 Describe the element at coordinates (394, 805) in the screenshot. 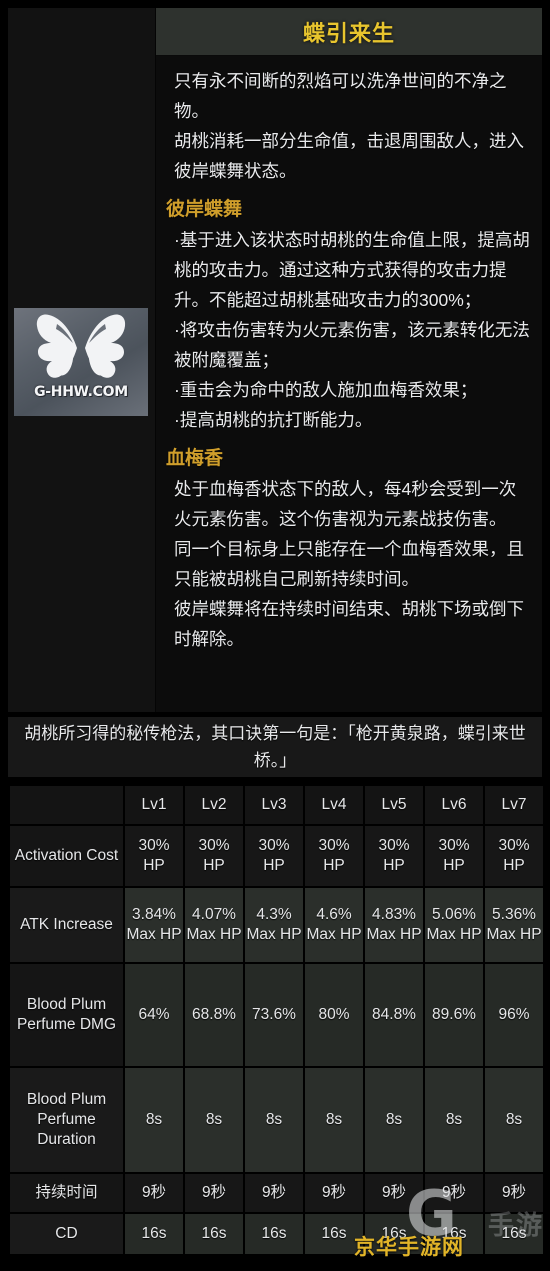

I see `column-header-lv5: Lv5` at that location.